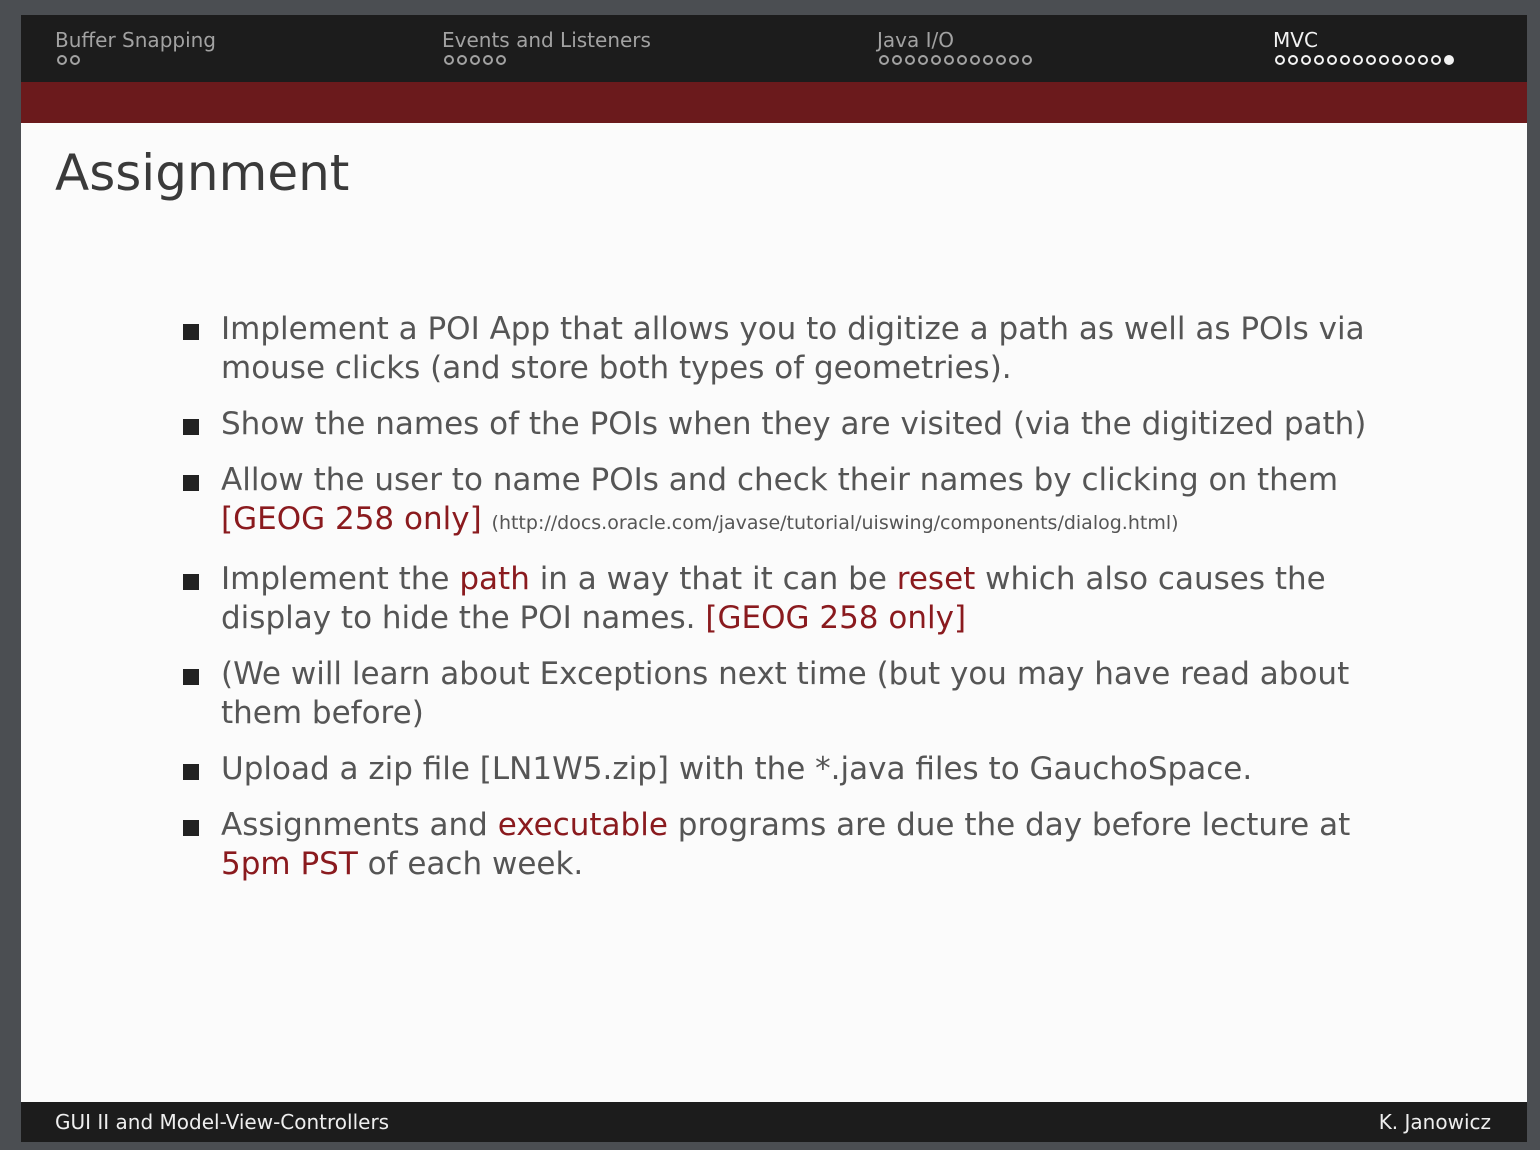 The height and width of the screenshot is (1150, 1540). Describe the element at coordinates (936, 579) in the screenshot. I see `highlight-text: reset` at that location.